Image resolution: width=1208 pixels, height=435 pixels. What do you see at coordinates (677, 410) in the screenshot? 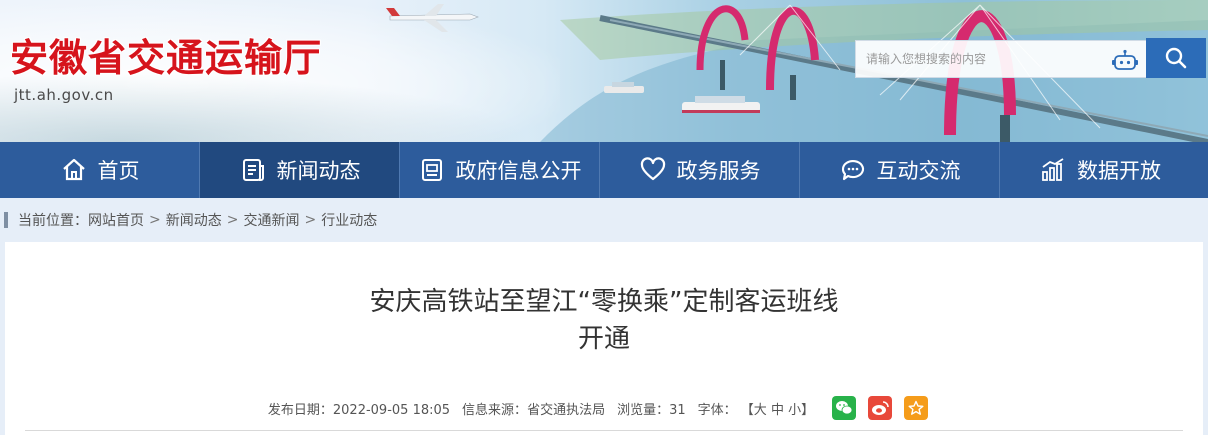
I see `view-count-value: 31` at bounding box center [677, 410].